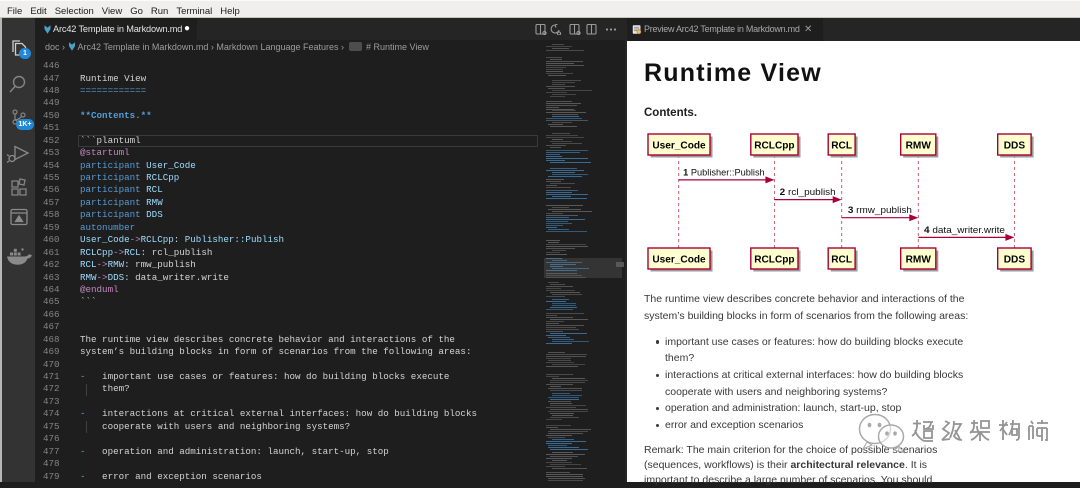 The image size is (1080, 488). What do you see at coordinates (880, 210) in the screenshot?
I see `svg-text: 3 rmw_publish` at bounding box center [880, 210].